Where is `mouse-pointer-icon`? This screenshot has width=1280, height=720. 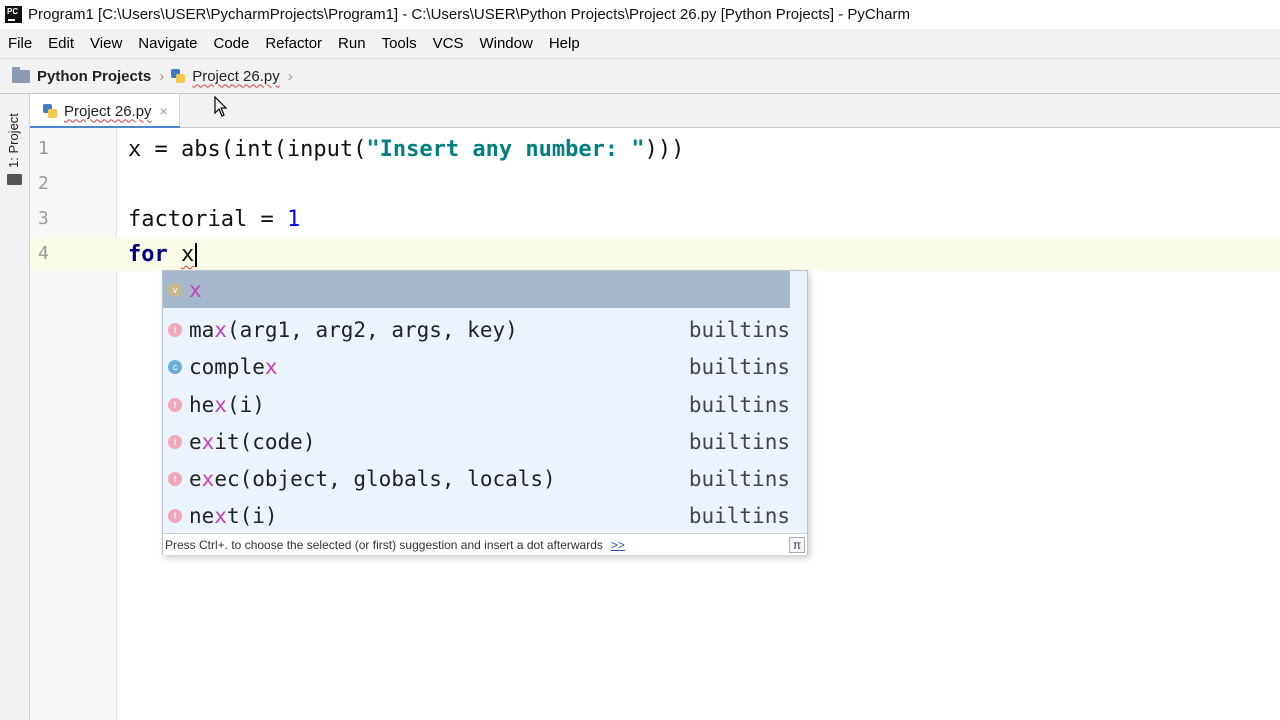 mouse-pointer-icon is located at coordinates (221, 106).